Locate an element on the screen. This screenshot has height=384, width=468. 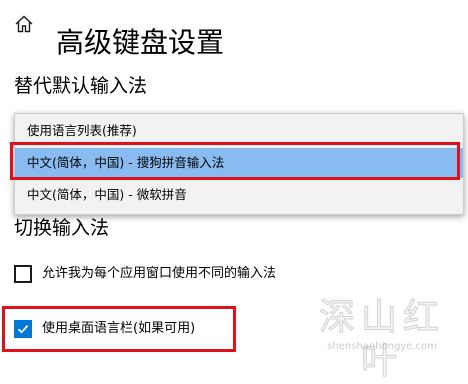
site-watermark: 深山红叶 shenshanhongye.com is located at coordinates (382, 339).